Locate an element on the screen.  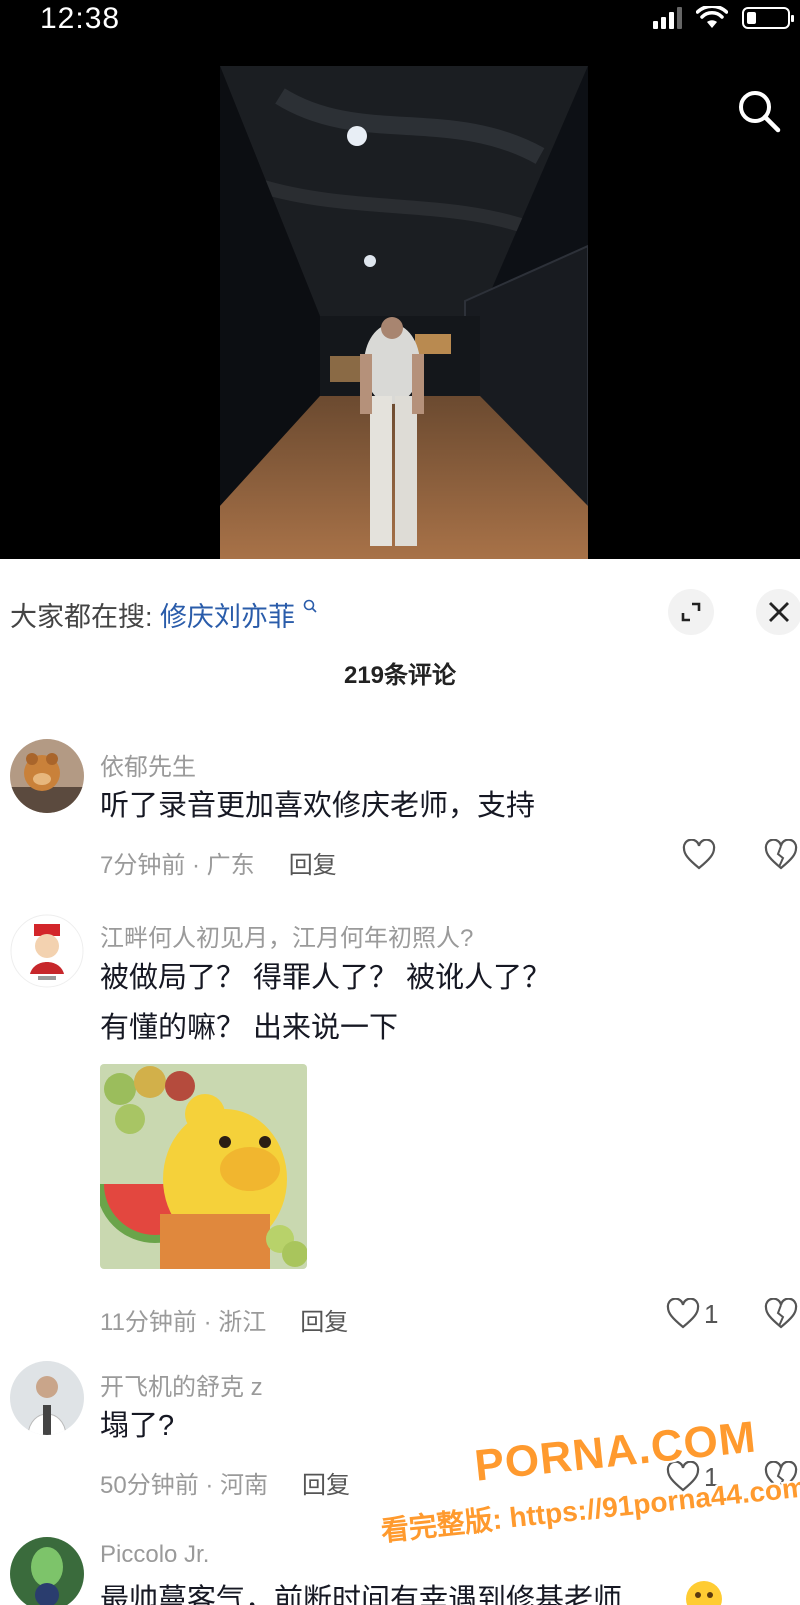
comment-count: 219条评论 is located at coordinates (400, 675).